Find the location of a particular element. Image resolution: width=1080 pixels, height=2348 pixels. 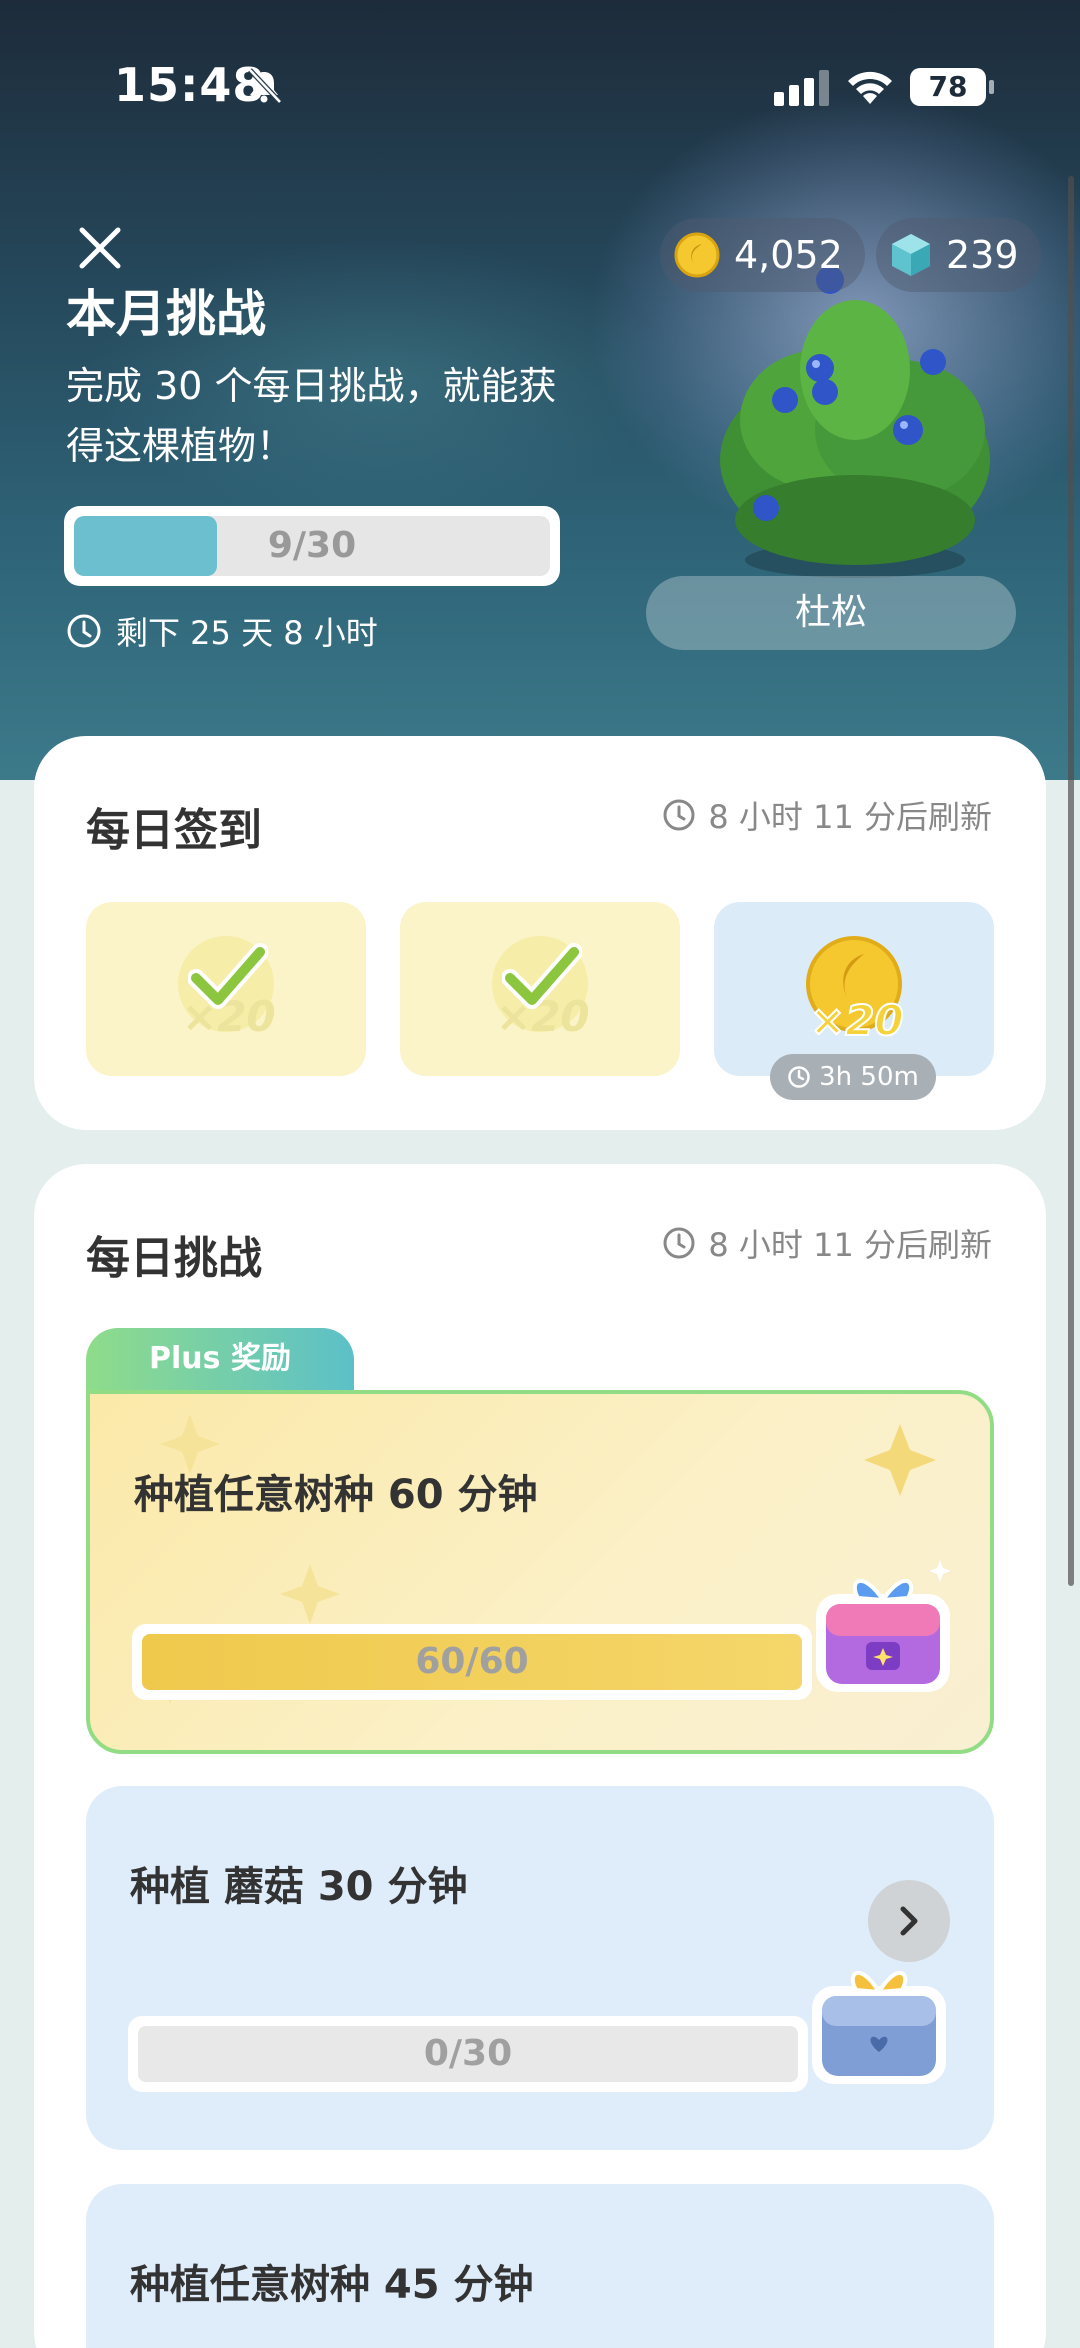

challenge-item-2-progress: 0/30 is located at coordinates (468, 2054).